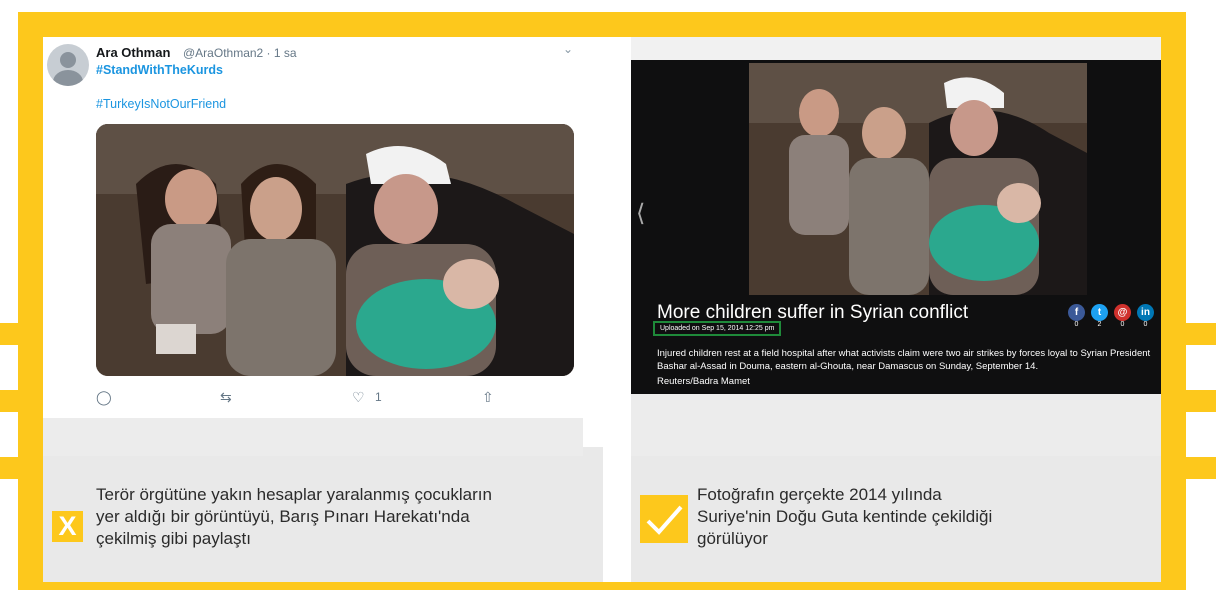  Describe the element at coordinates (226, 397) in the screenshot. I see `retweet-icon: ⇆` at that location.